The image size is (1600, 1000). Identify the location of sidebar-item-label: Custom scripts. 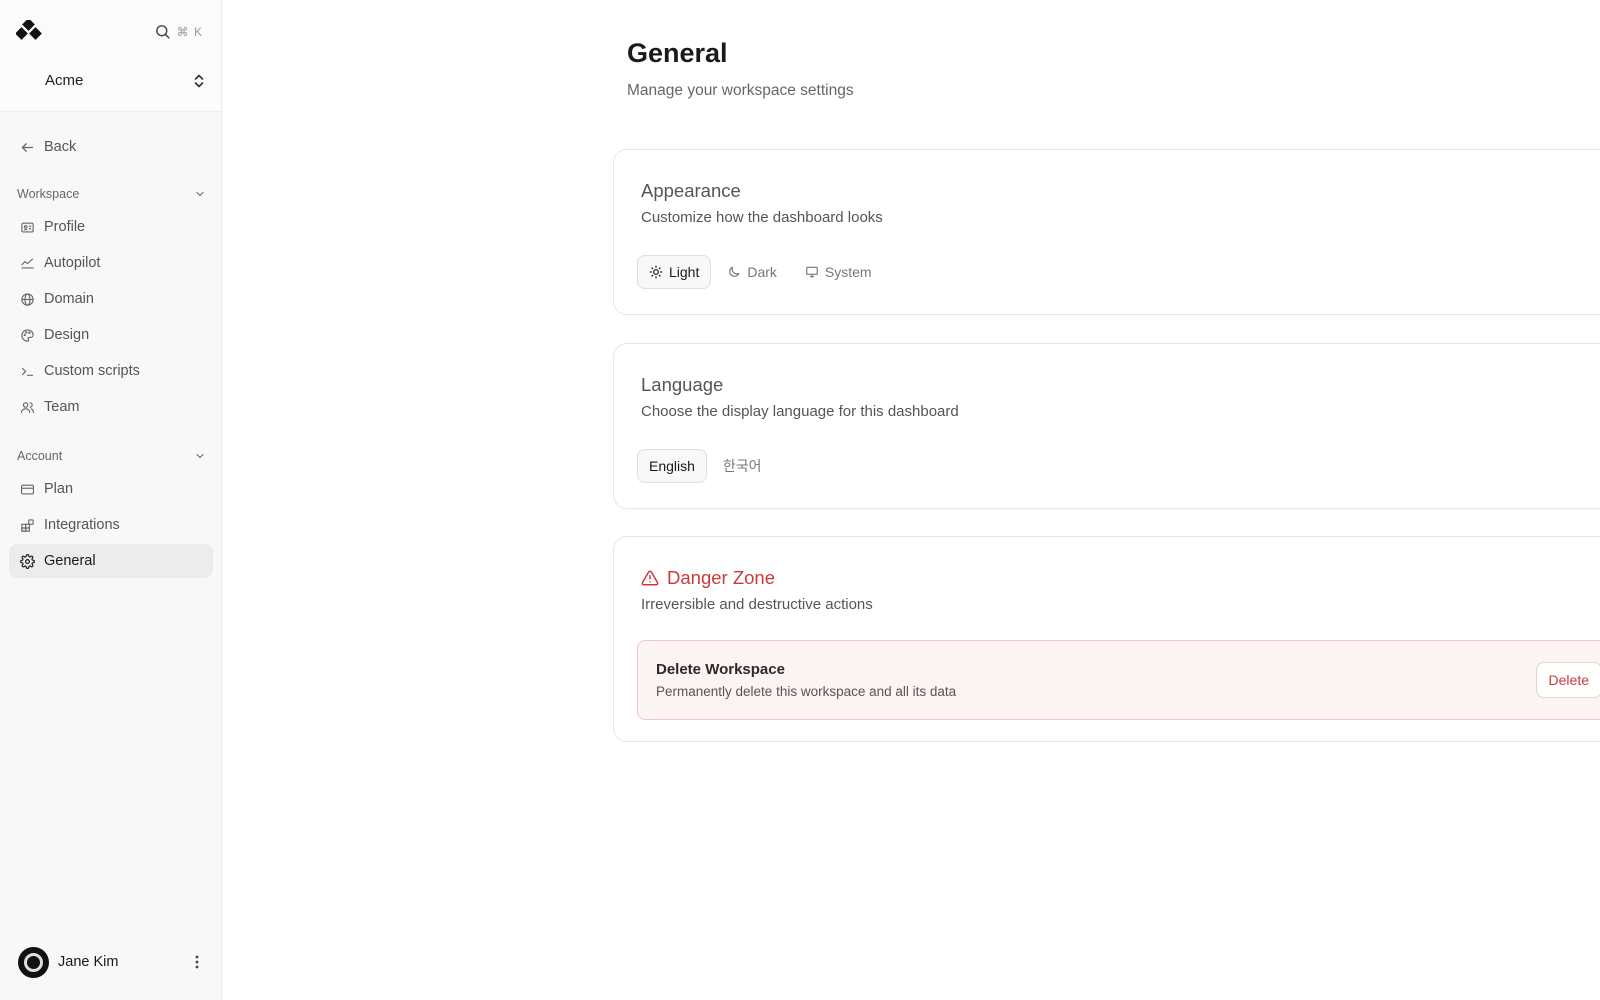
(92, 371).